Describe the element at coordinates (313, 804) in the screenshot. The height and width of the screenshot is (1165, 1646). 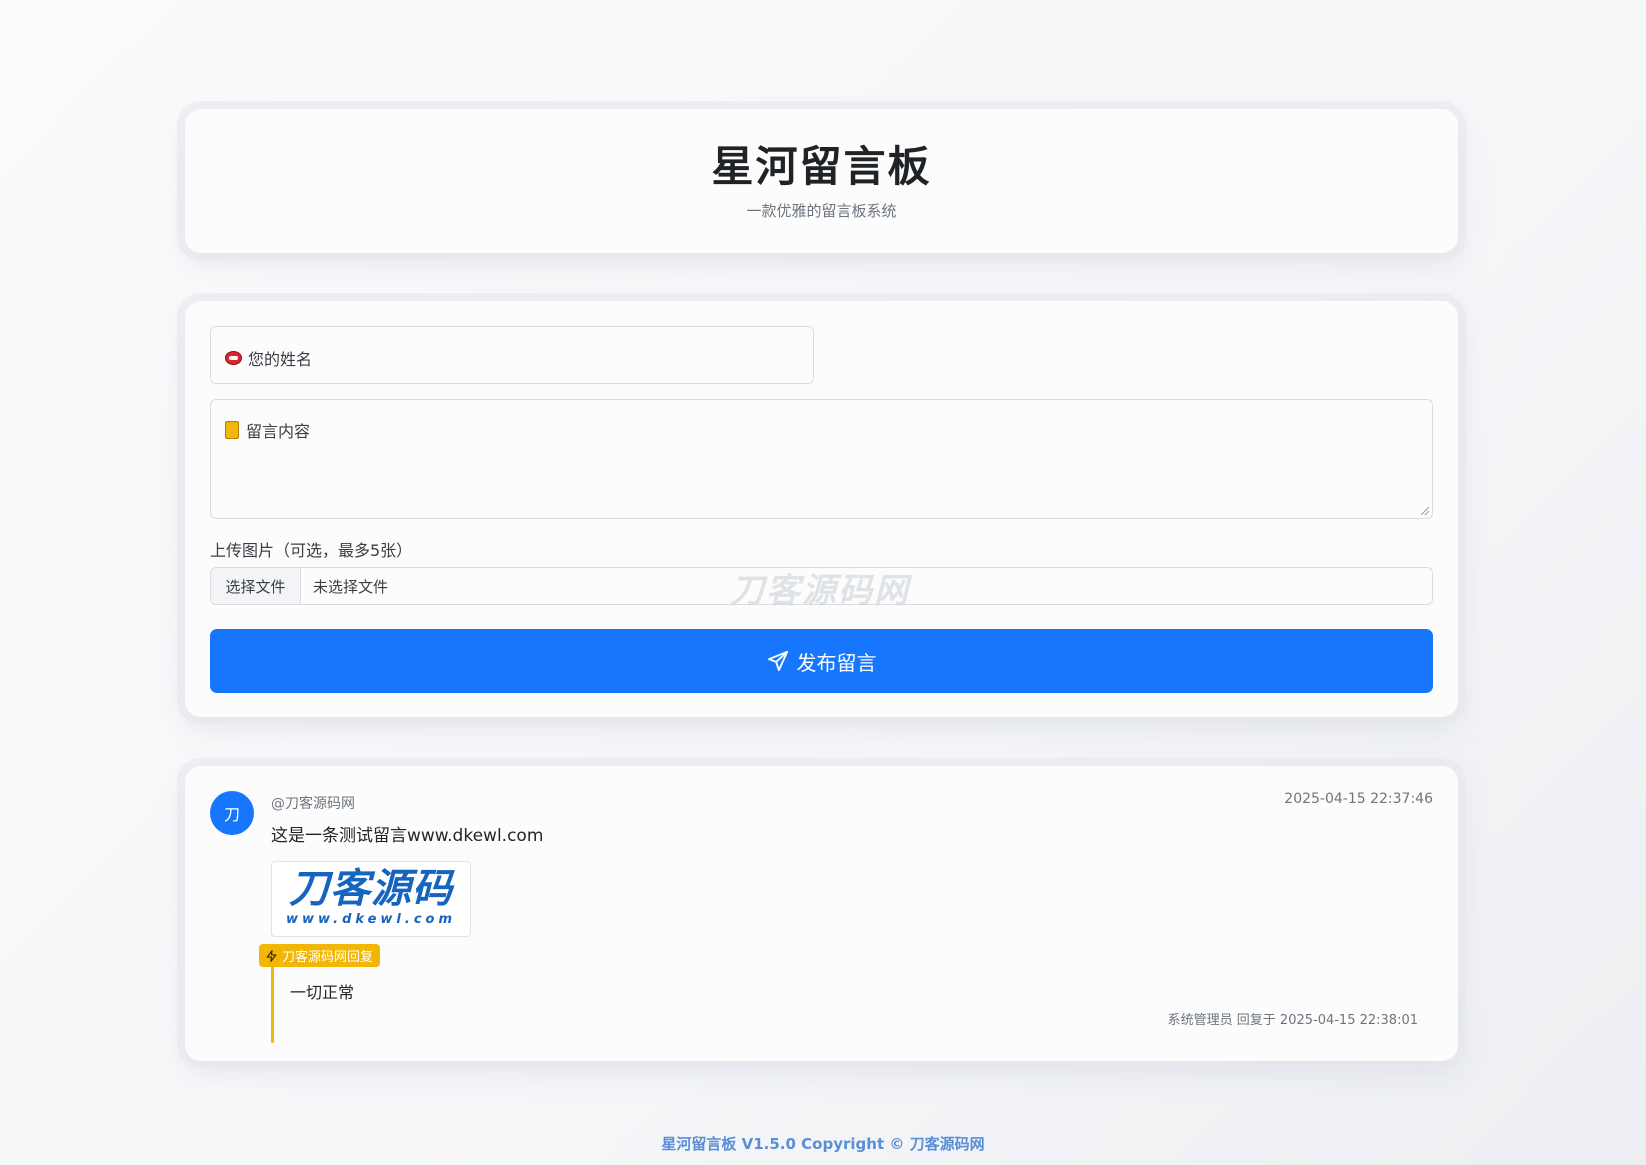
I see `message-author: @刀客源码网` at that location.